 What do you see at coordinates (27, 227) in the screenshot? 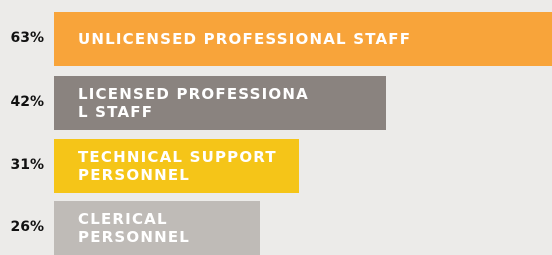
I see `value-label-4: 26%` at bounding box center [27, 227].